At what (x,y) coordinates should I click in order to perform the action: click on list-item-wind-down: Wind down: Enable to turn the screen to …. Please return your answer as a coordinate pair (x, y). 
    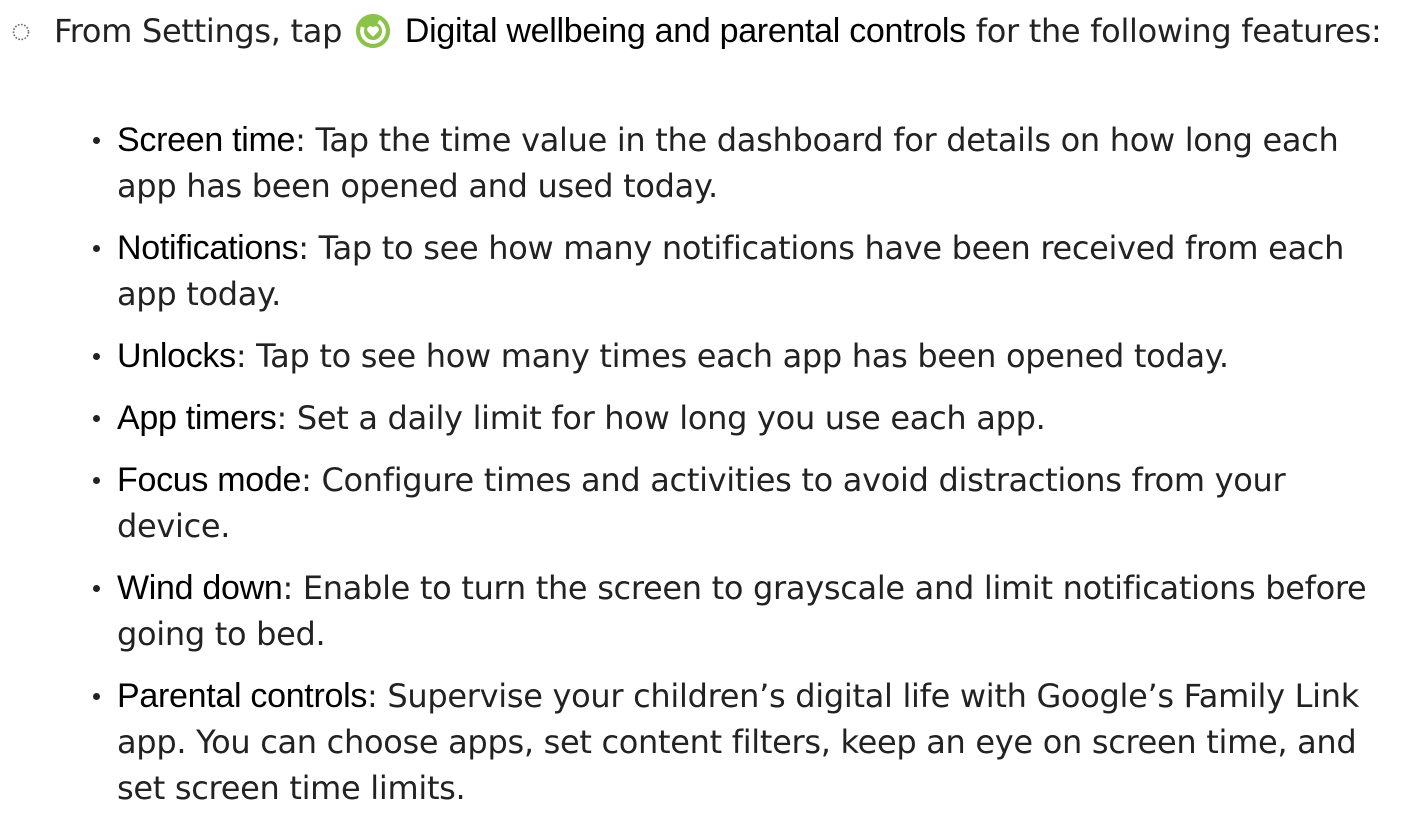
    Looking at the image, I should click on (701, 611).